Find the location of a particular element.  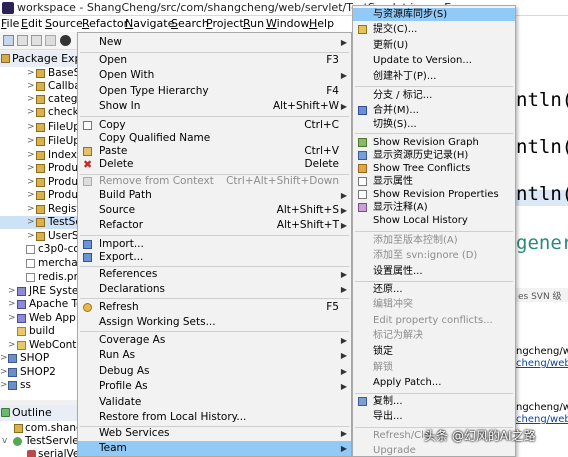

menu-edit: Edit is located at coordinates (31, 24).